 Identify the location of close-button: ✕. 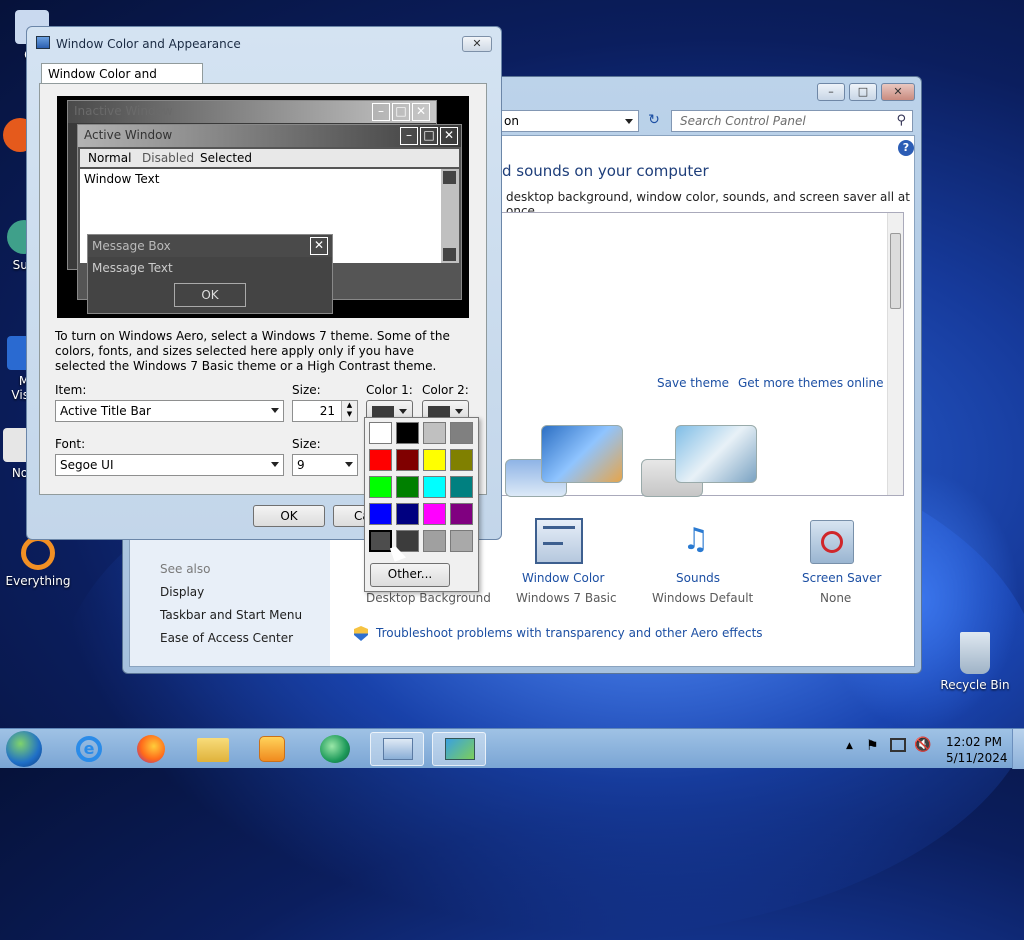
(898, 92).